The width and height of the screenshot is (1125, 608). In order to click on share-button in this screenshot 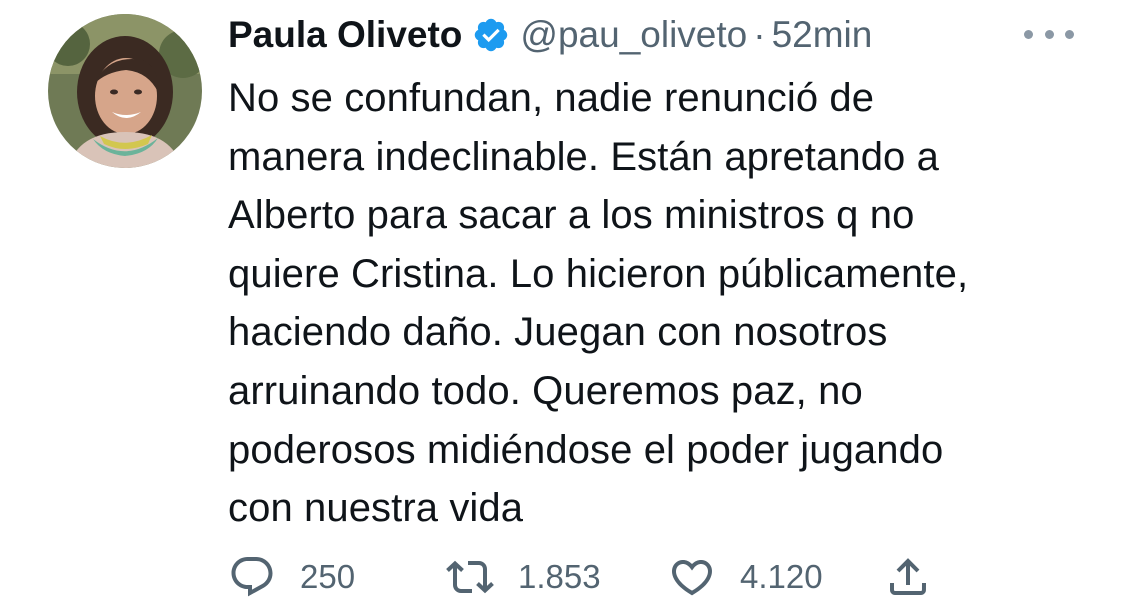, I will do `click(908, 577)`.